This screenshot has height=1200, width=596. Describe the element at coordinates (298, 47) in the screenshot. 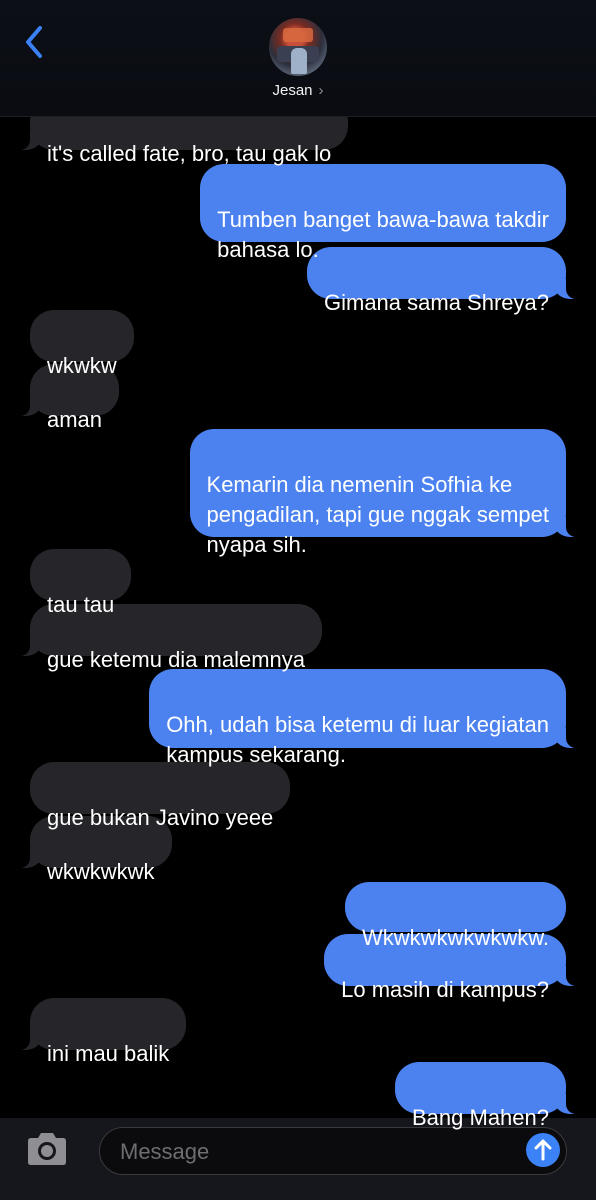

I see `avatar` at that location.